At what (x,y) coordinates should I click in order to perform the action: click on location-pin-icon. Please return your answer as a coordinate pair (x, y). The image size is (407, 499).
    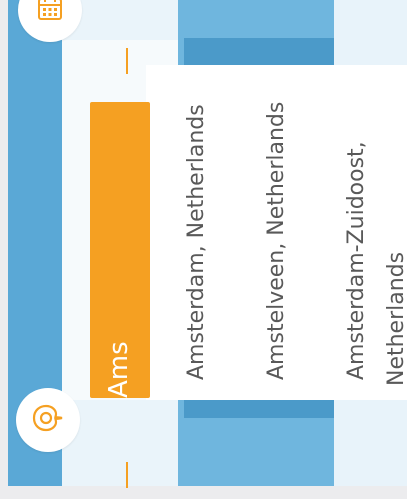
    Looking at the image, I should click on (48, 420).